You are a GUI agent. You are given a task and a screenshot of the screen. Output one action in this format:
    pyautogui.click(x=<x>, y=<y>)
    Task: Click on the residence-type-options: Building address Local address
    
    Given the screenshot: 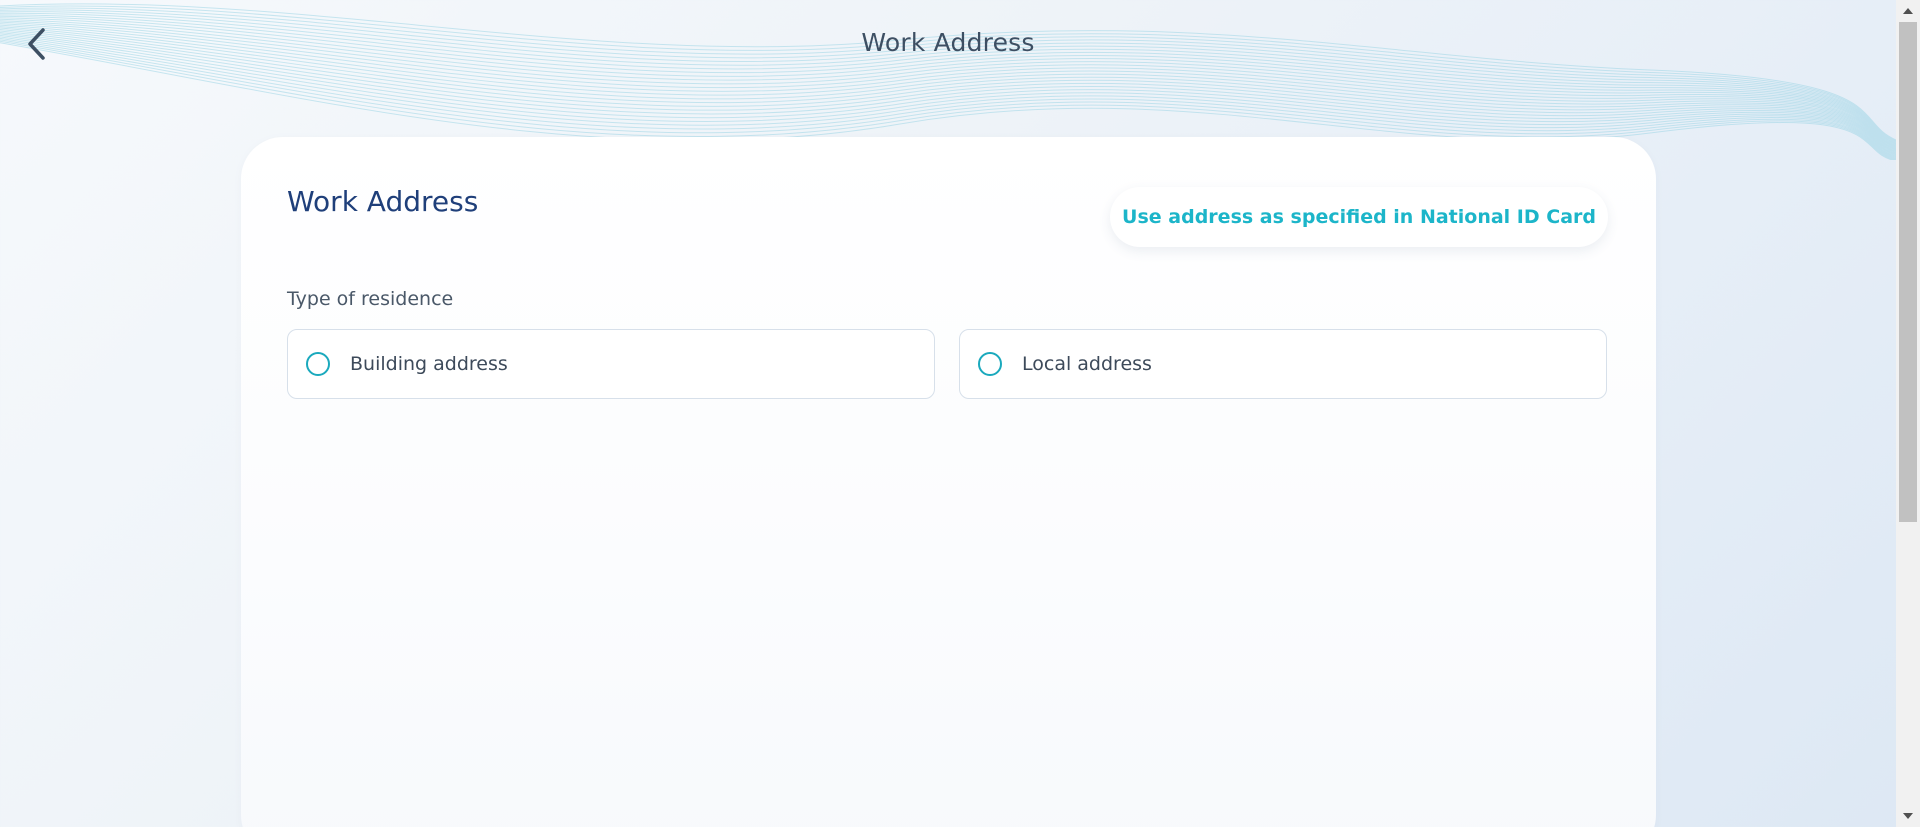 What is the action you would take?
    pyautogui.click(x=947, y=365)
    